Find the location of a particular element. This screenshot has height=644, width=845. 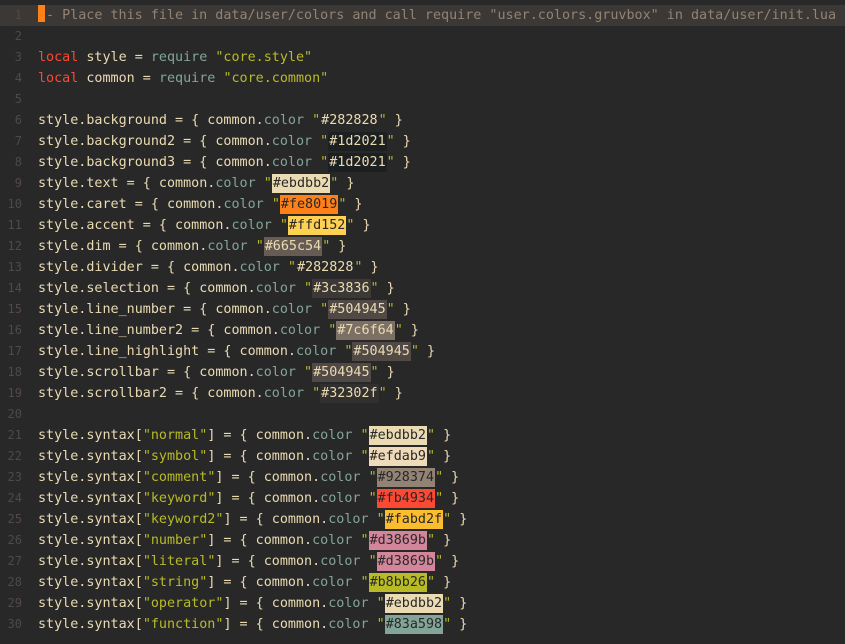

code-text: style.dim = { common.color "#665c54" } is located at coordinates (192, 246).